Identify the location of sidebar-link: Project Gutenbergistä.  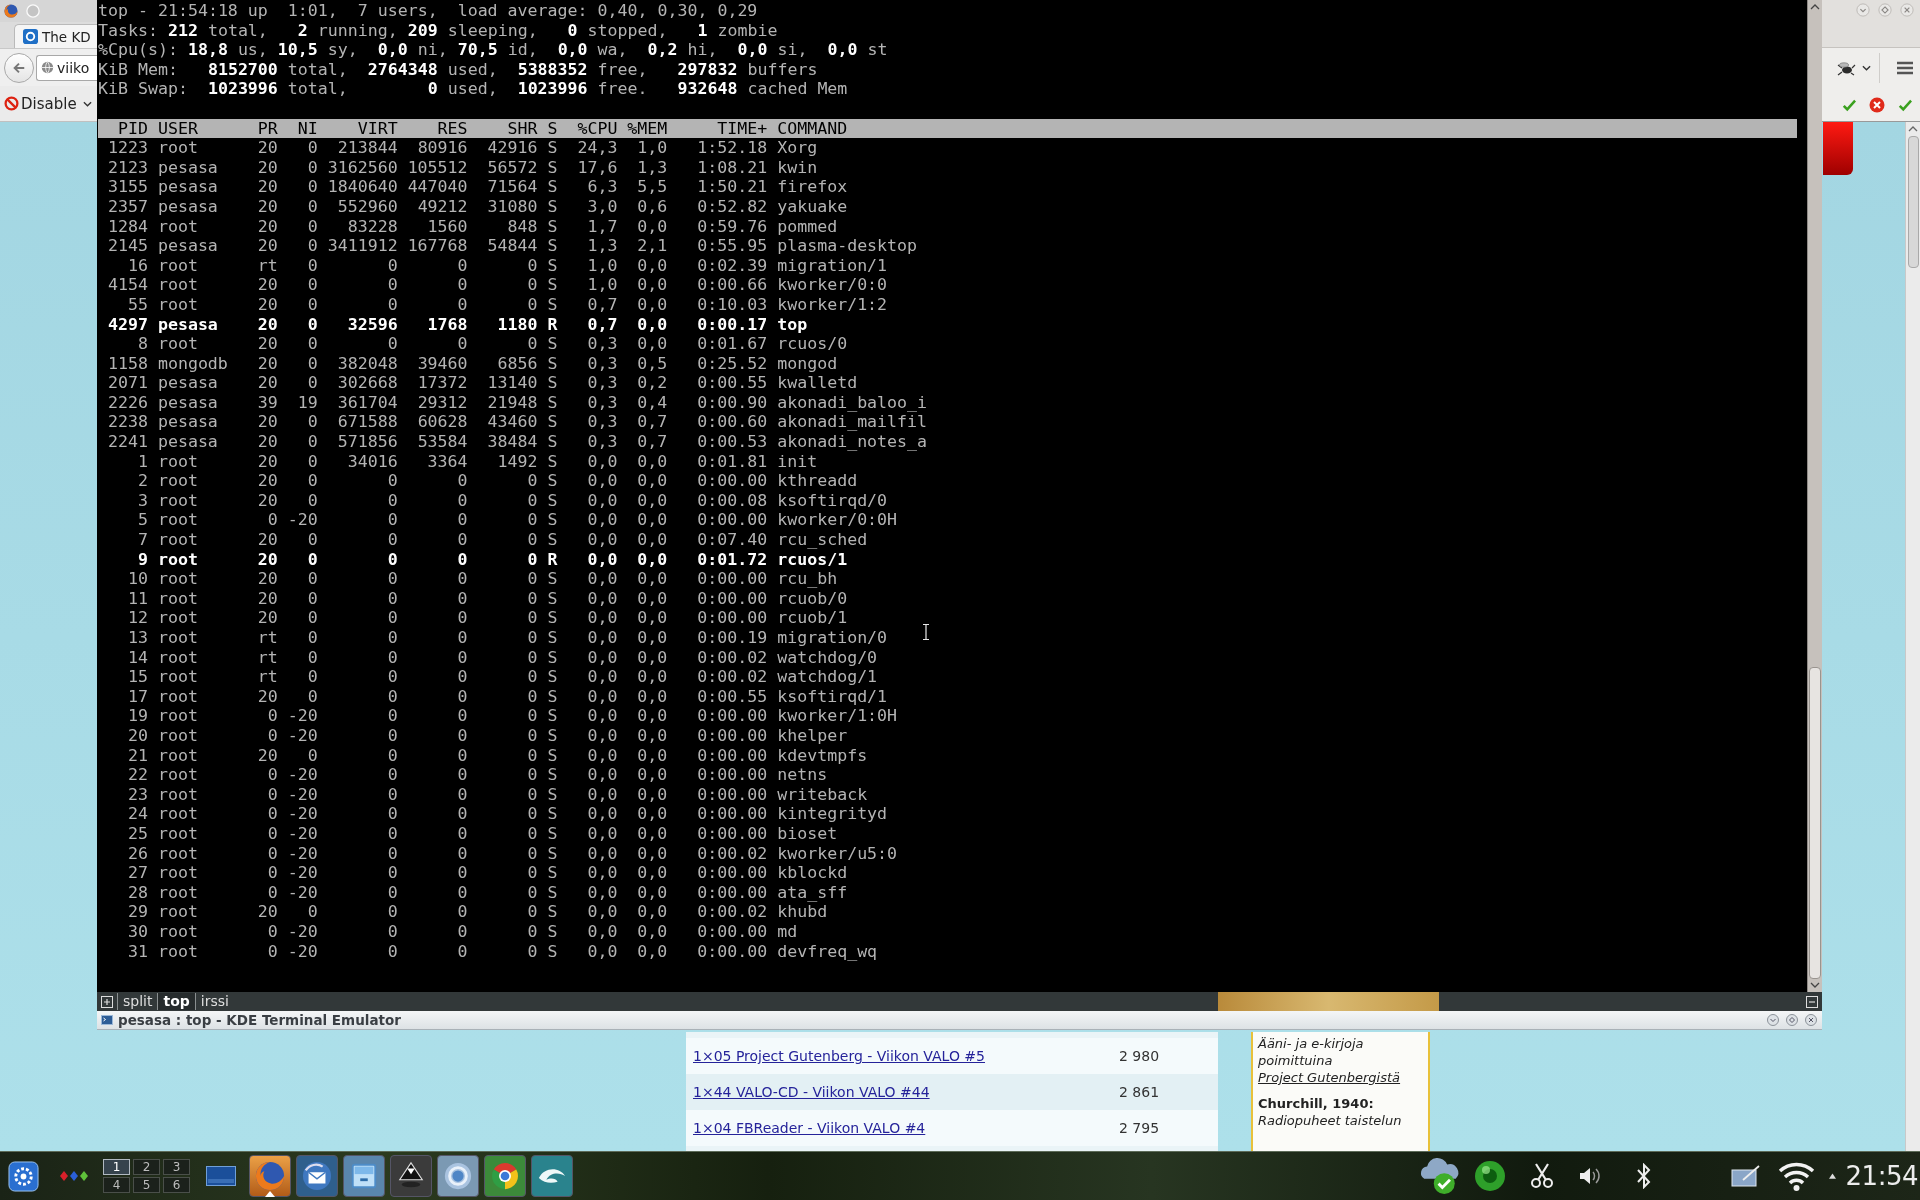
(1329, 1077).